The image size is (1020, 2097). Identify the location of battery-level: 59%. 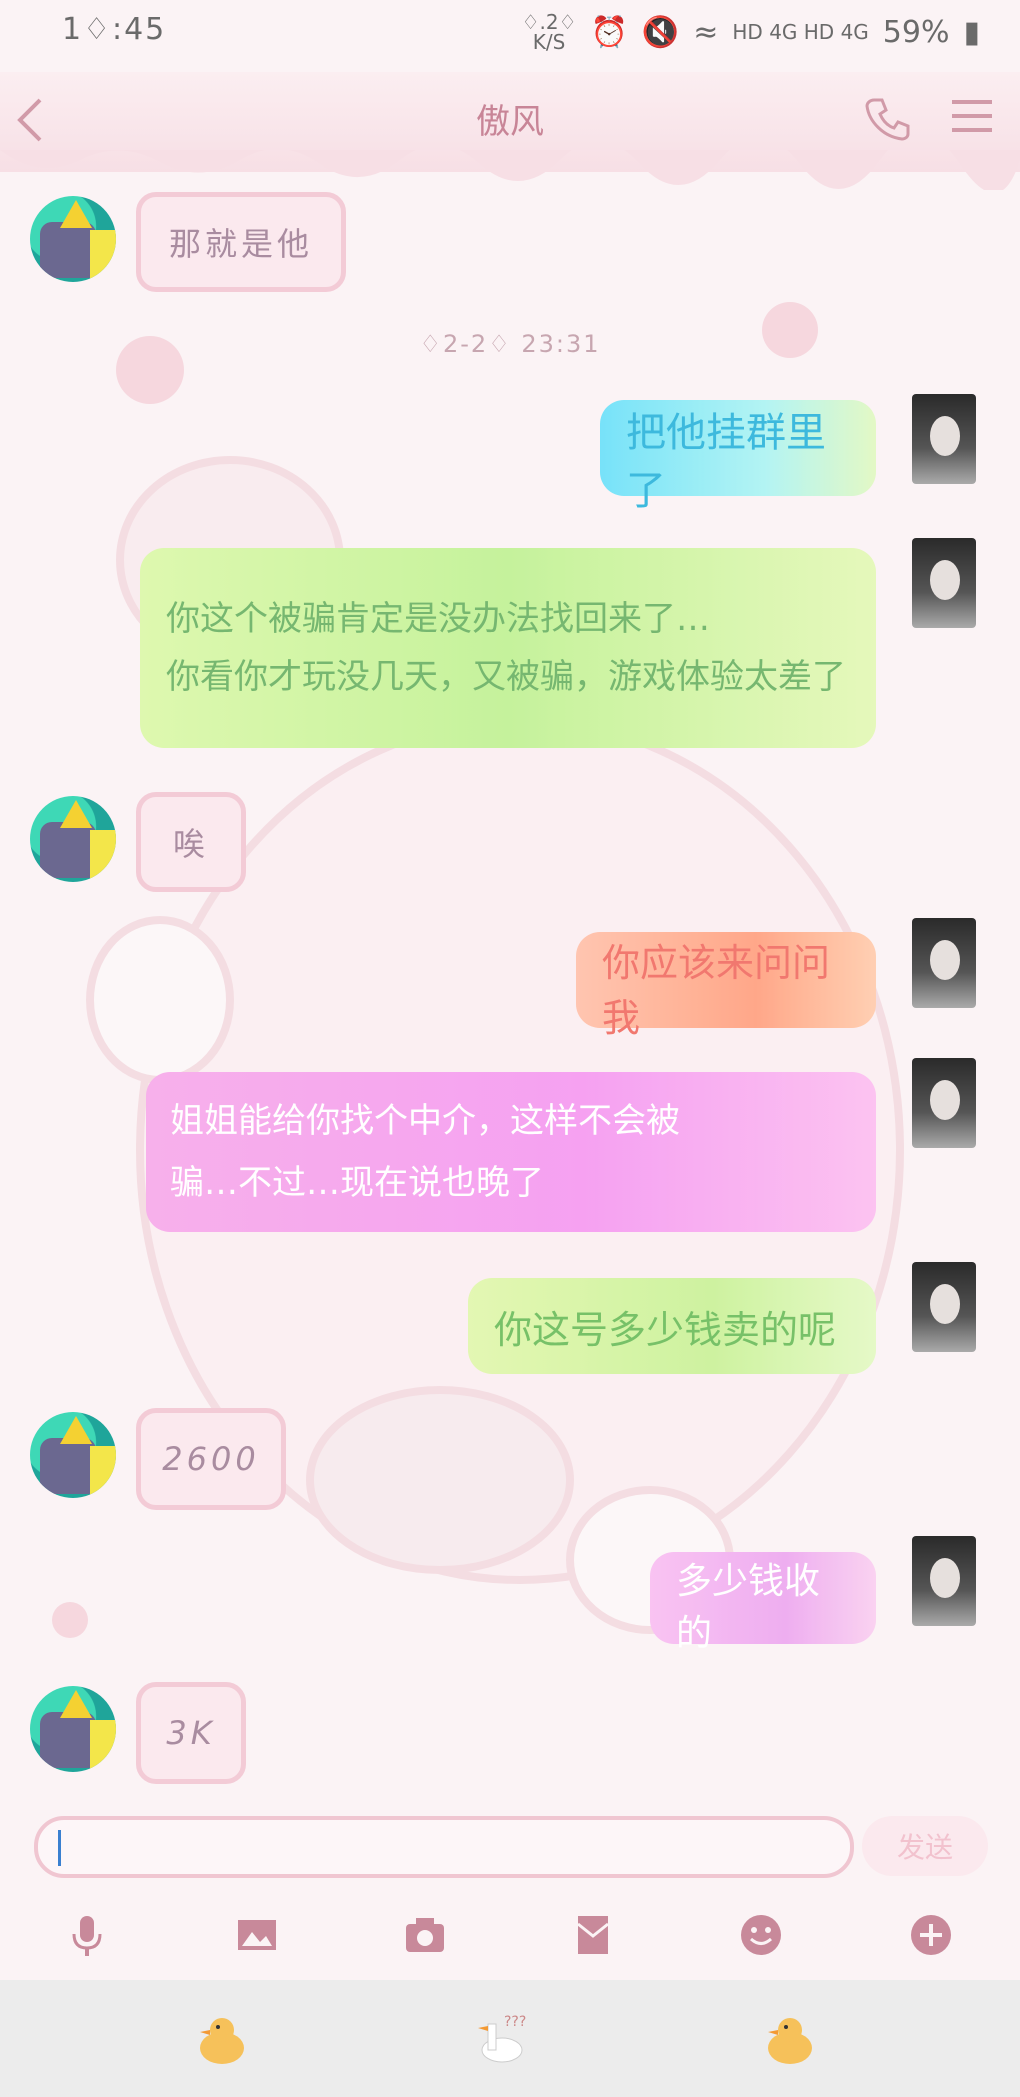
(916, 32).